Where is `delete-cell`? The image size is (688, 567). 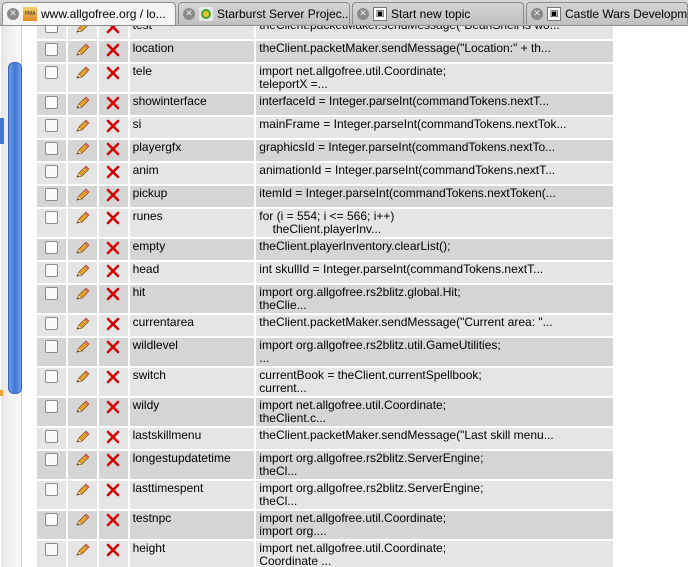
delete-cell is located at coordinates (113, 51).